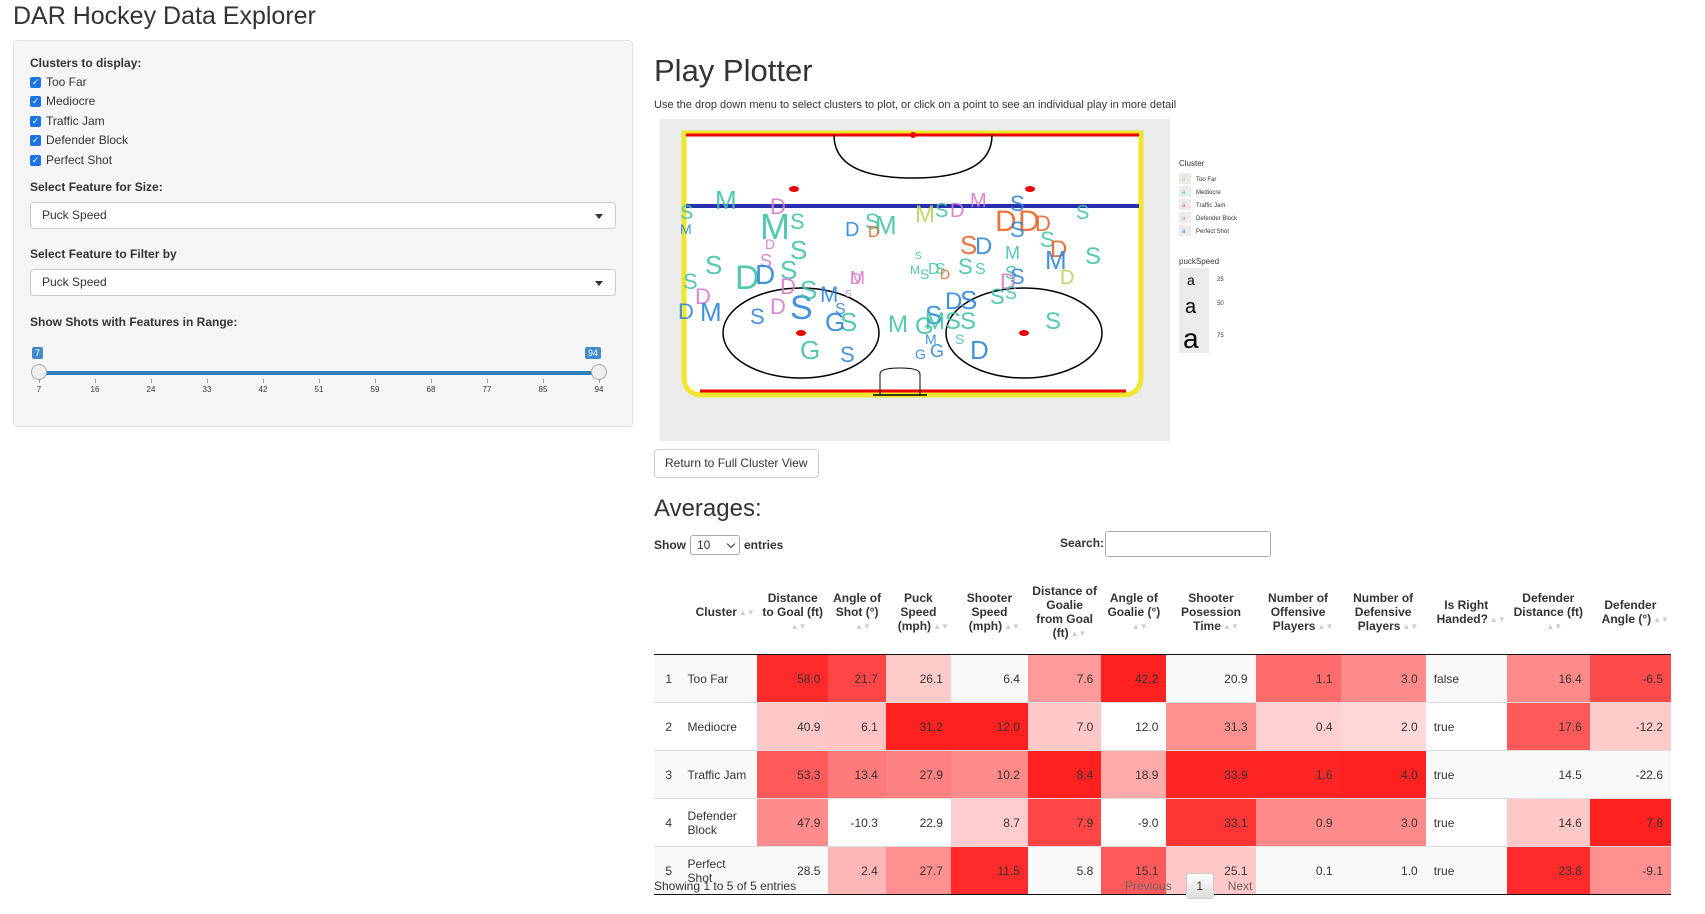 The image size is (1705, 914). What do you see at coordinates (599, 372) in the screenshot?
I see `range-max-handle` at bounding box center [599, 372].